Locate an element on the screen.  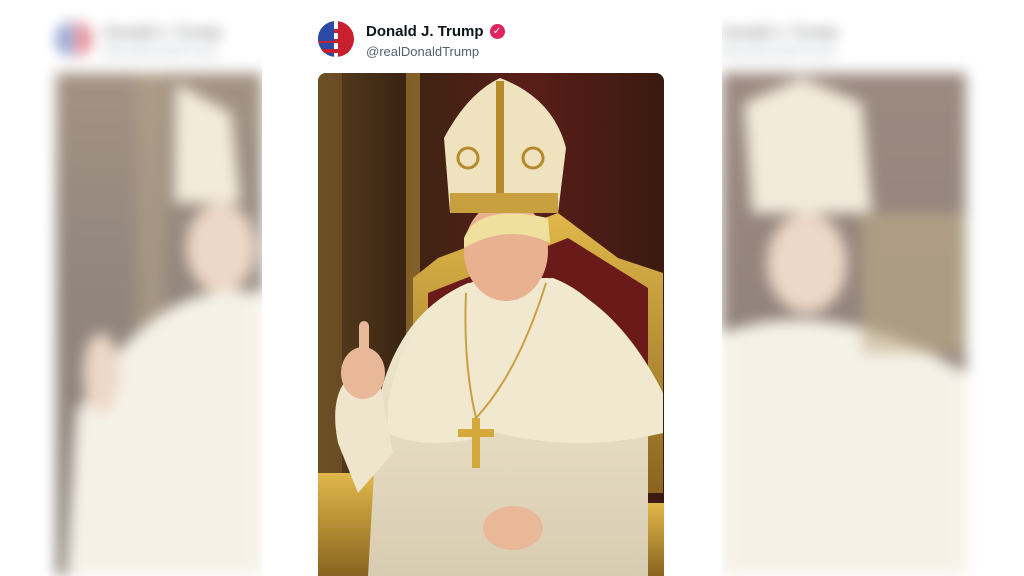
author-row: Donald J. Trump ✓ is located at coordinates (435, 31).